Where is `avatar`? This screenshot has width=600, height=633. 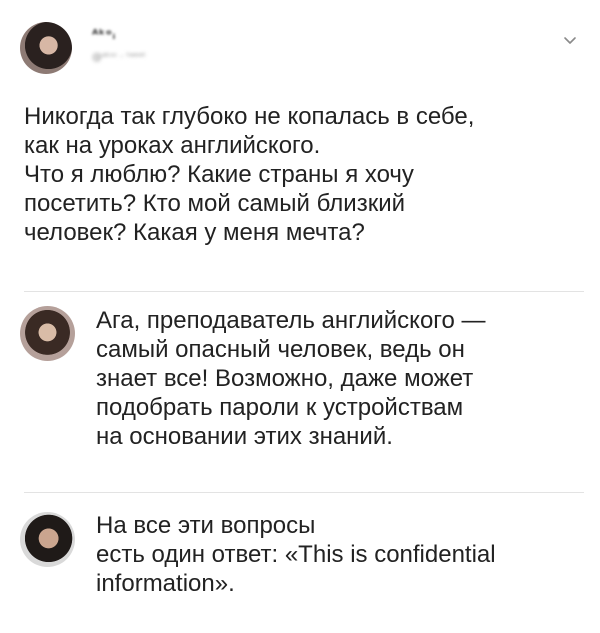 avatar is located at coordinates (46, 48).